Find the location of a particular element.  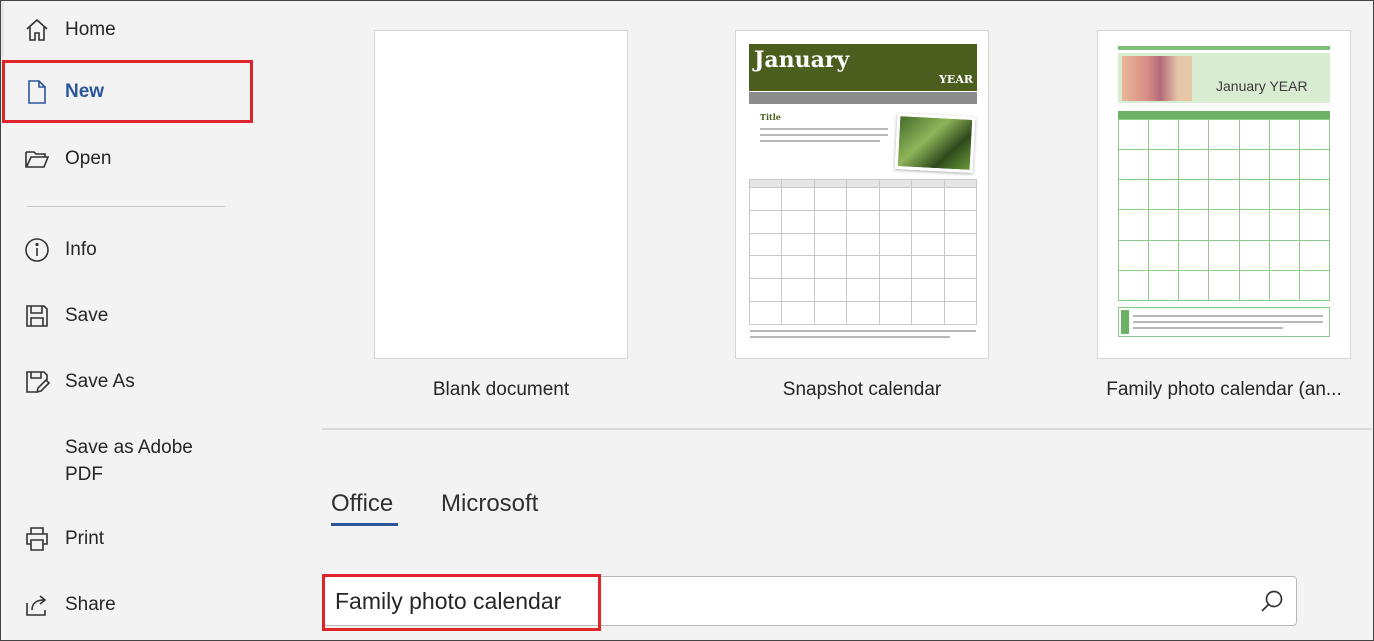

toucan-photo is located at coordinates (935, 143).